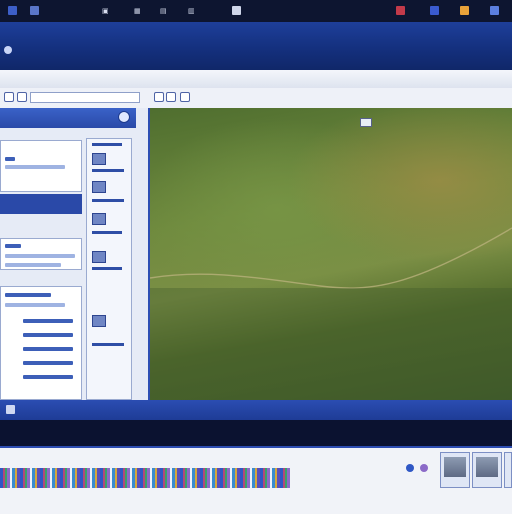  Describe the element at coordinates (171, 97) in the screenshot. I see `stop-icon` at that location.